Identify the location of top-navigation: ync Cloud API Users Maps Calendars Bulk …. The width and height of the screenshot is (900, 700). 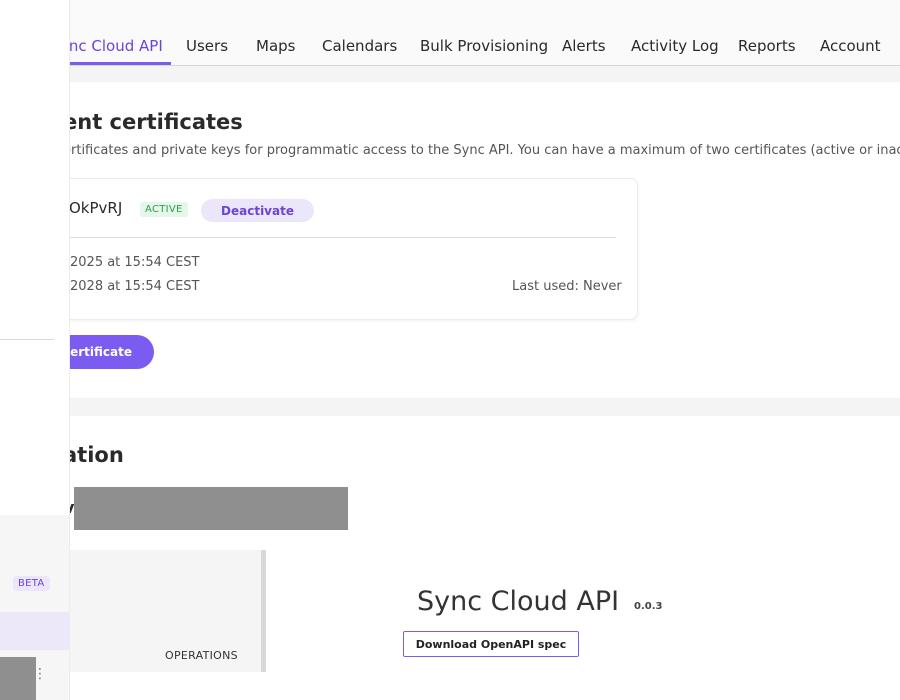
(480, 33).